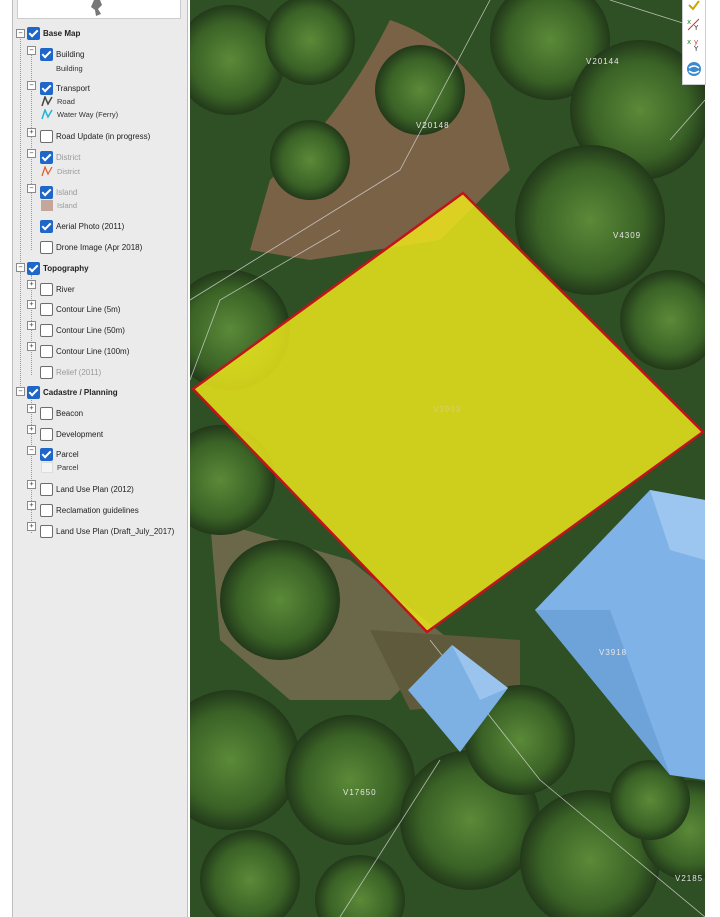 The width and height of the screenshot is (720, 917). What do you see at coordinates (73, 88) in the screenshot?
I see `layer-label: Transport` at bounding box center [73, 88].